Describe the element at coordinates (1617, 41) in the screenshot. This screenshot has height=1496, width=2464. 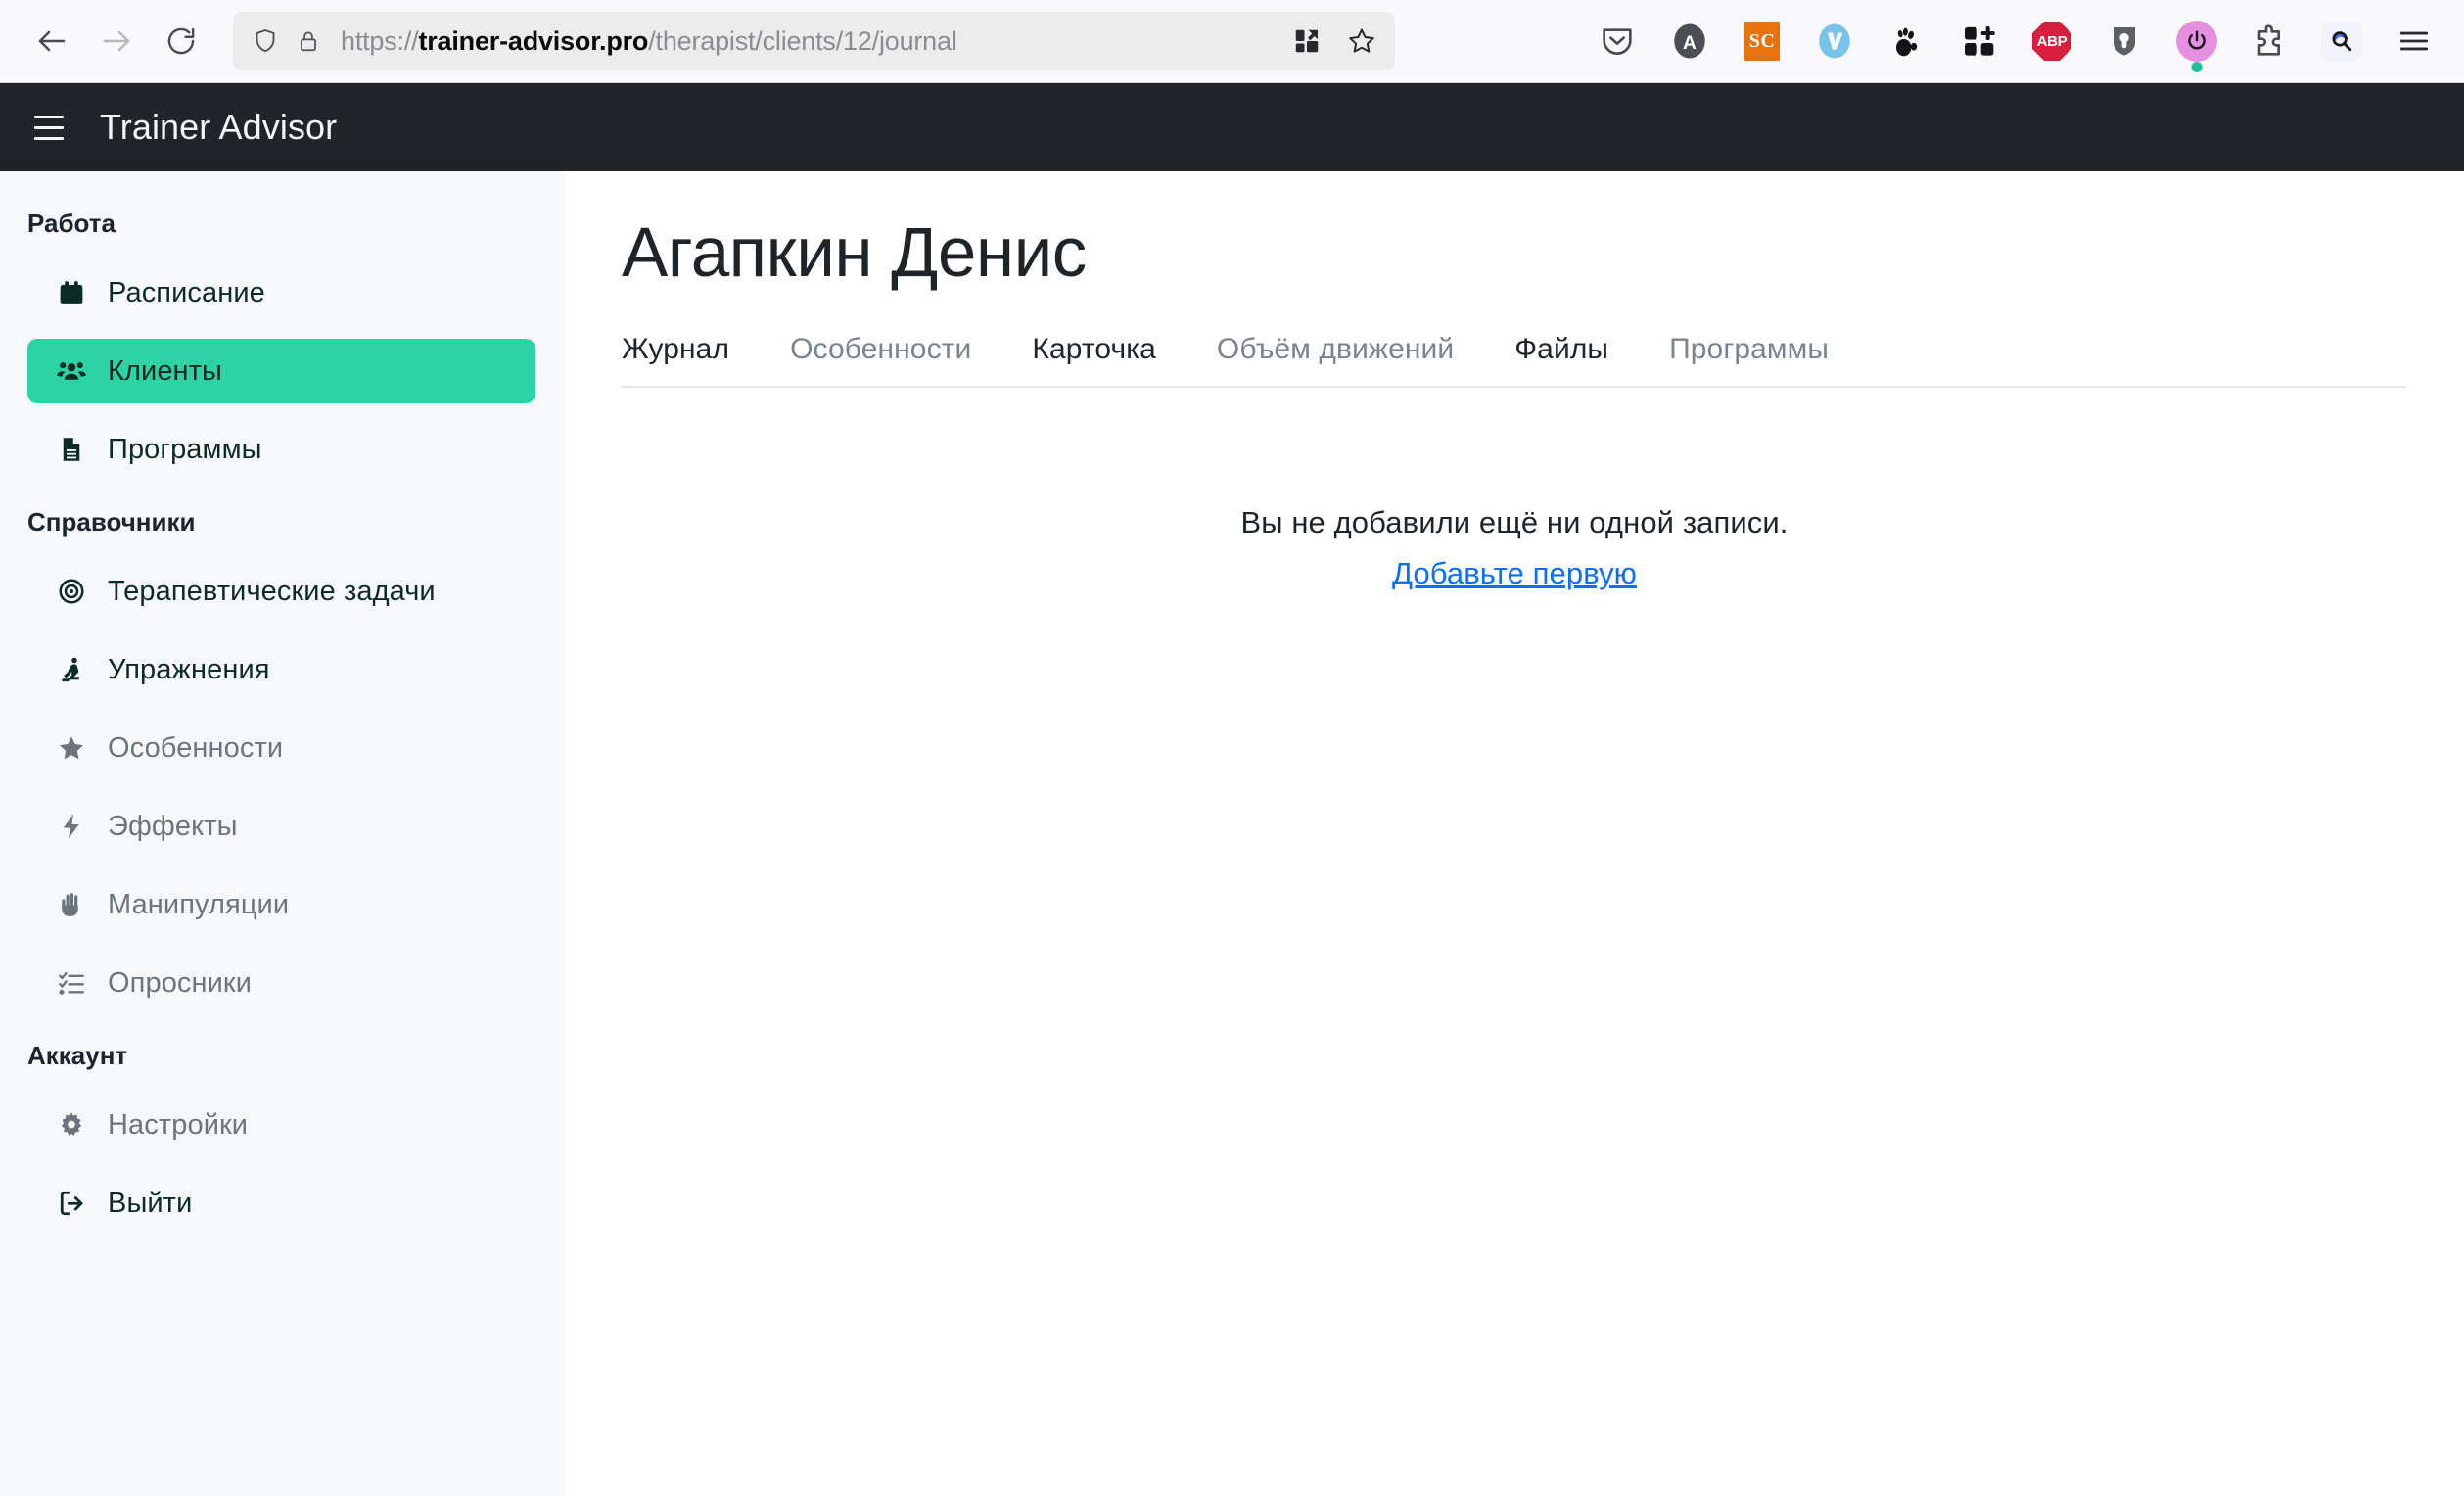
I see `pocket-icon` at that location.